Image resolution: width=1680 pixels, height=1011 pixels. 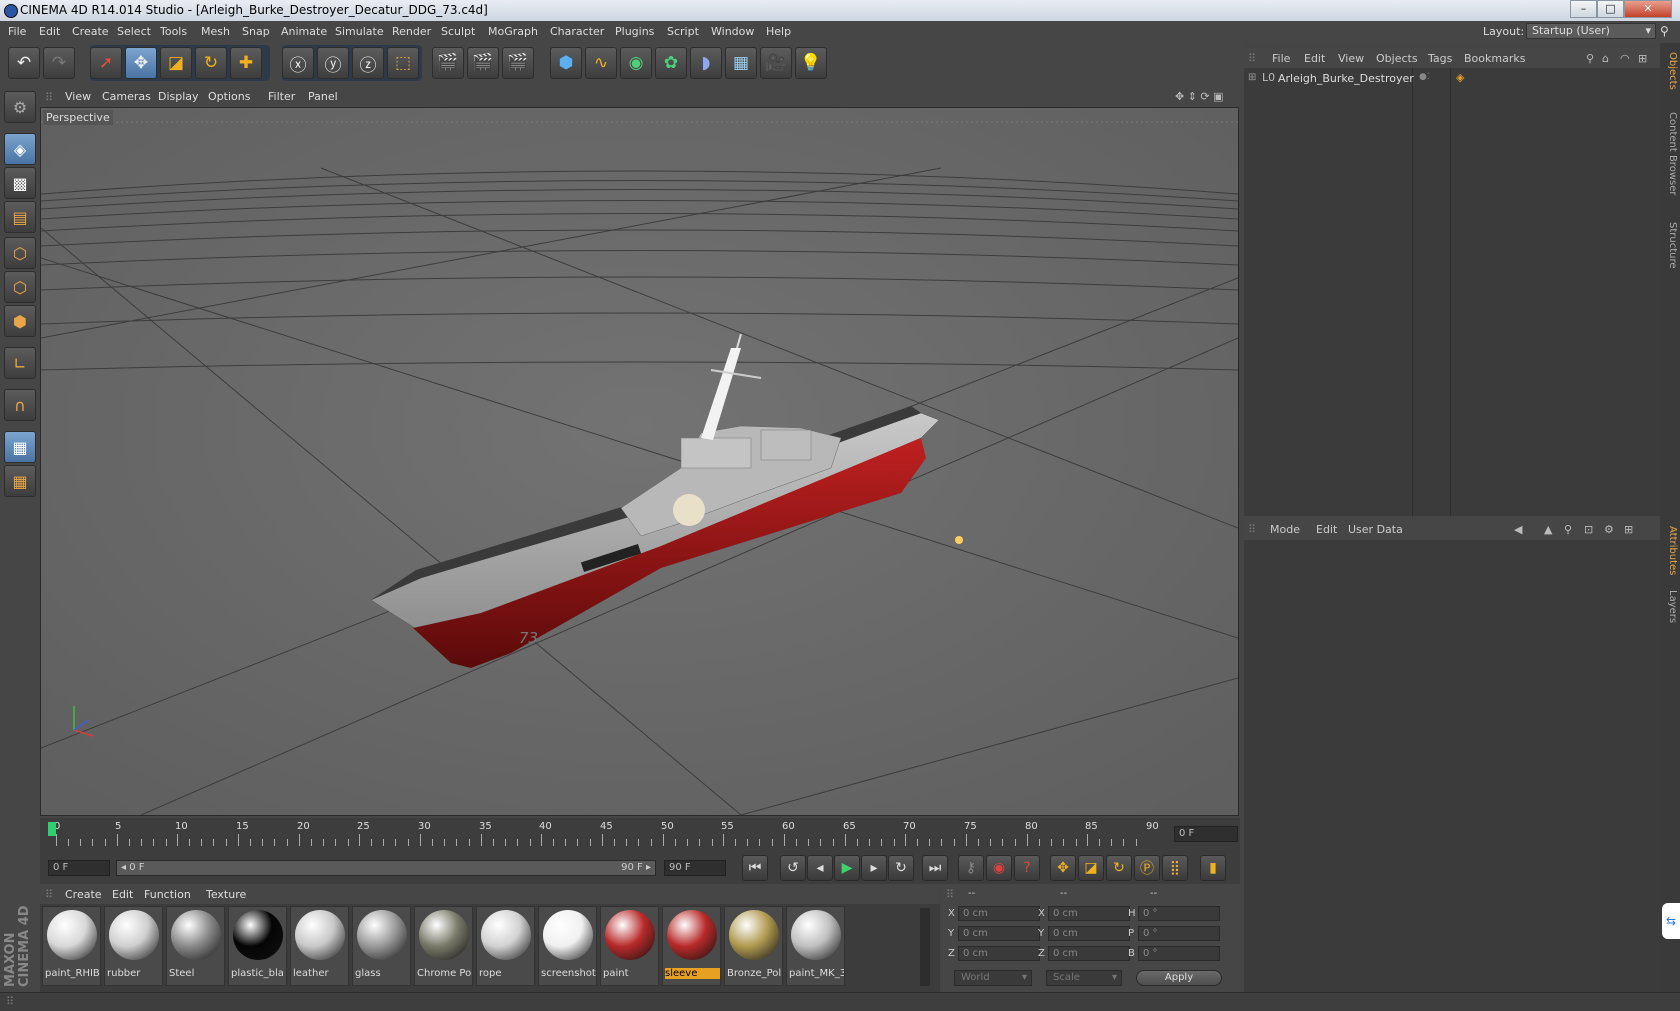 What do you see at coordinates (24, 63) in the screenshot?
I see `undo-button: ↶` at bounding box center [24, 63].